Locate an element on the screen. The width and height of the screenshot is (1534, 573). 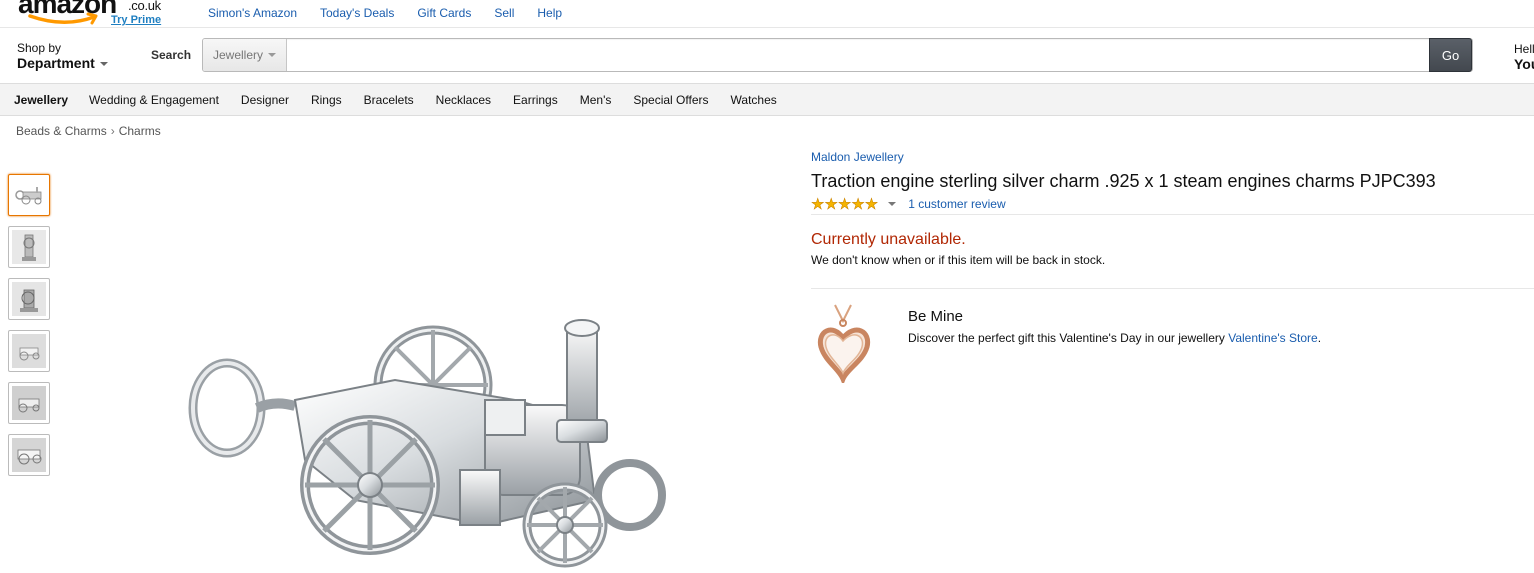
search-scope-dropdown: Jewellery is located at coordinates (245, 55).